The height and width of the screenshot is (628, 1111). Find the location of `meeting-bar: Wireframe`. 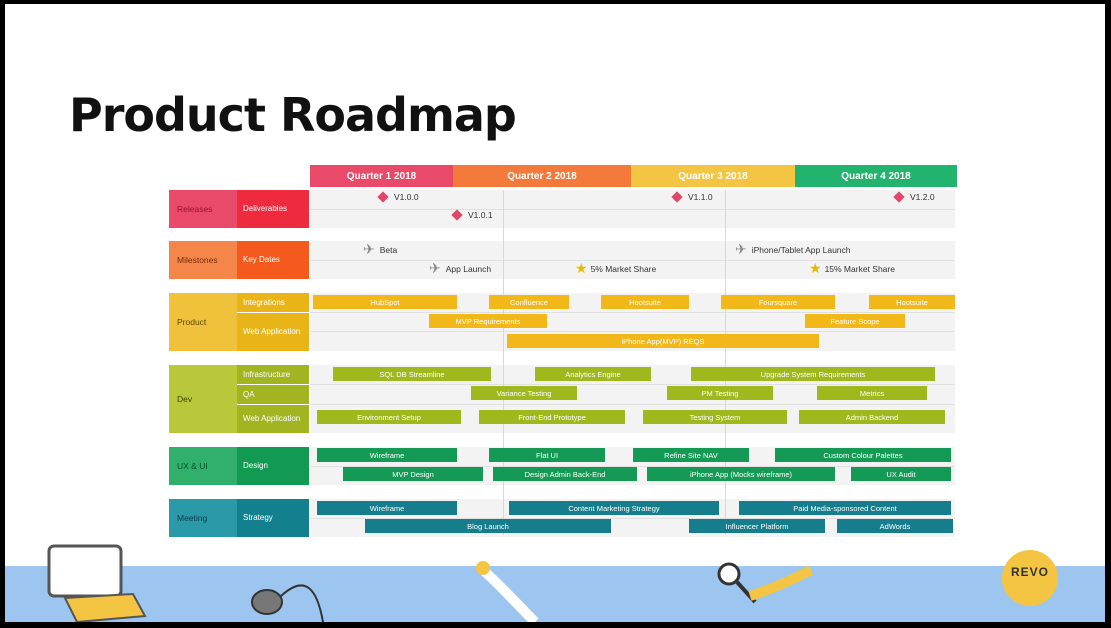

meeting-bar: Wireframe is located at coordinates (387, 508).